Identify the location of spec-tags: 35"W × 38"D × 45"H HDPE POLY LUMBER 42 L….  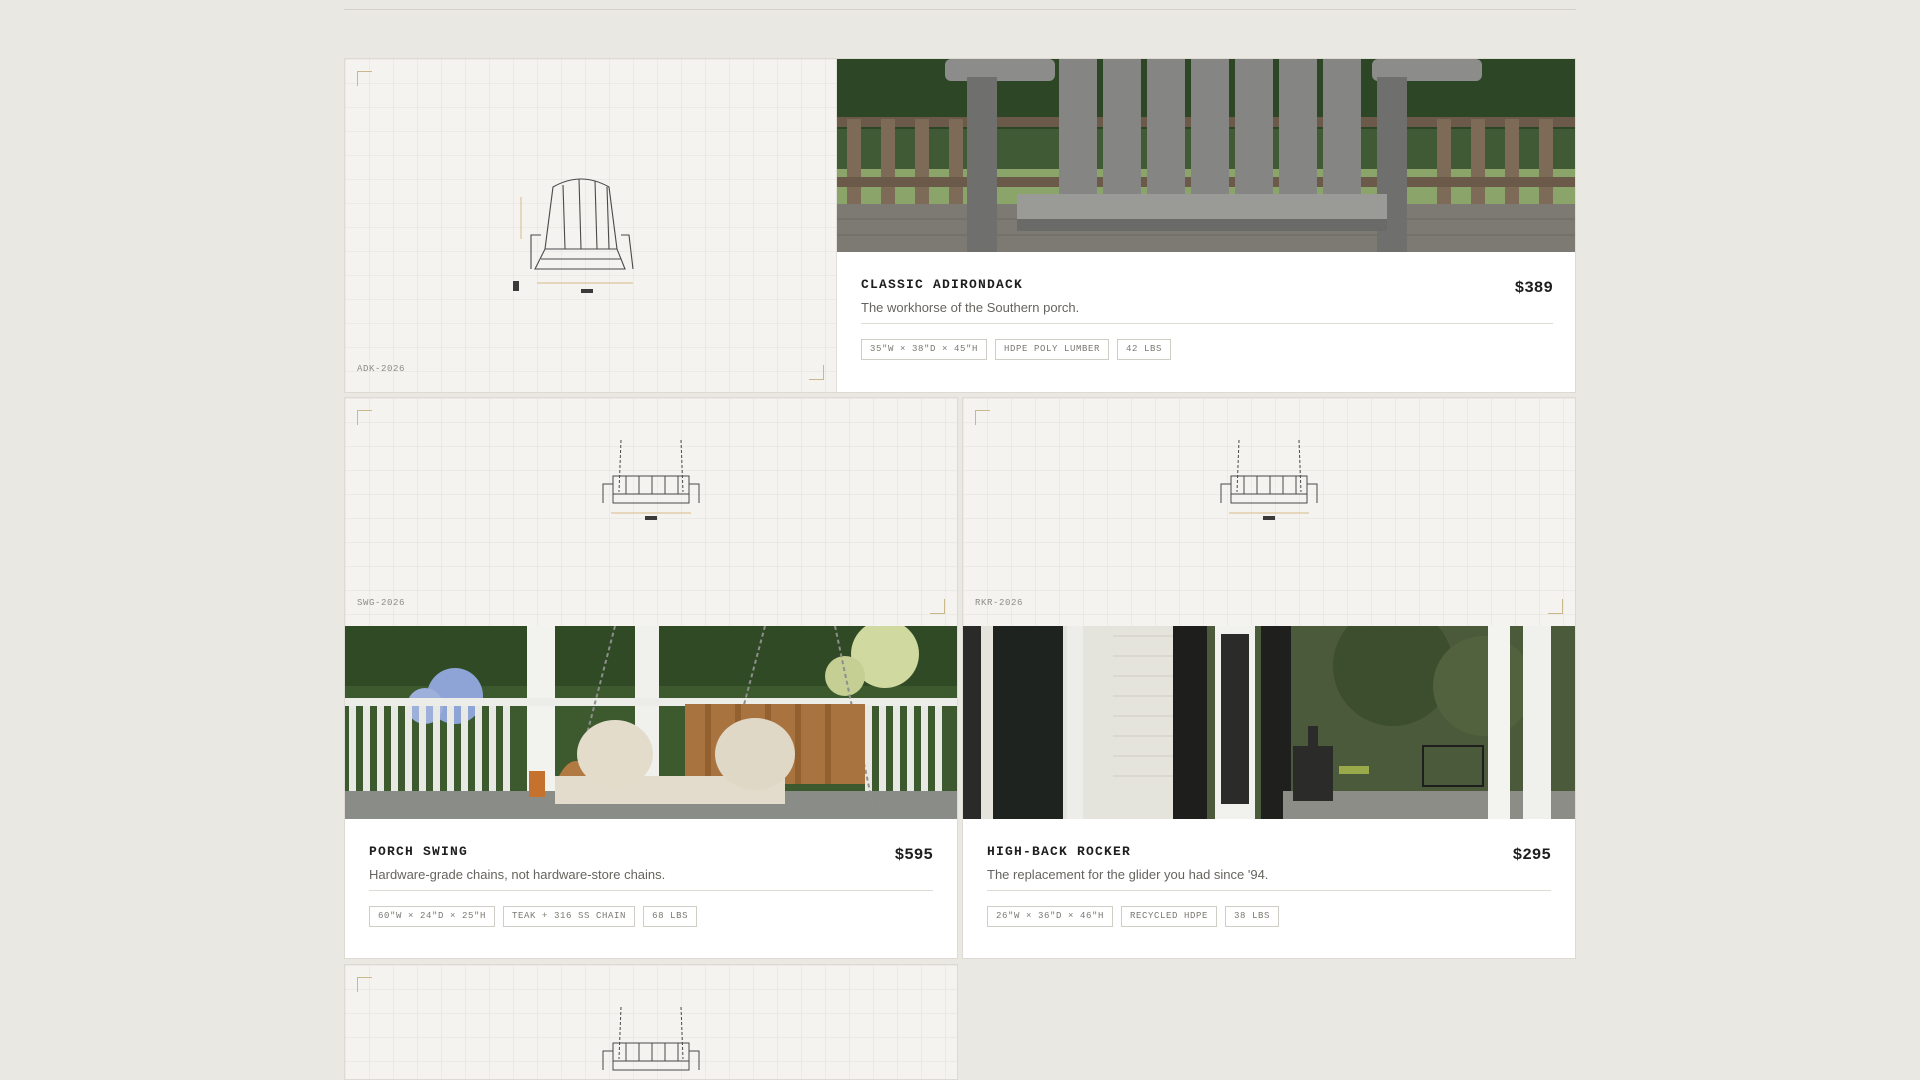
(1016, 349).